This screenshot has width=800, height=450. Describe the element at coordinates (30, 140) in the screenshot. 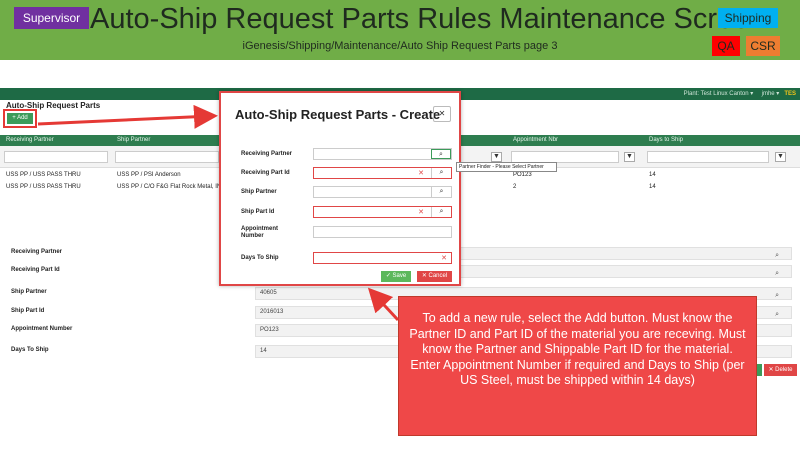

I see `column-receiving-partner: Receiving Partner` at that location.